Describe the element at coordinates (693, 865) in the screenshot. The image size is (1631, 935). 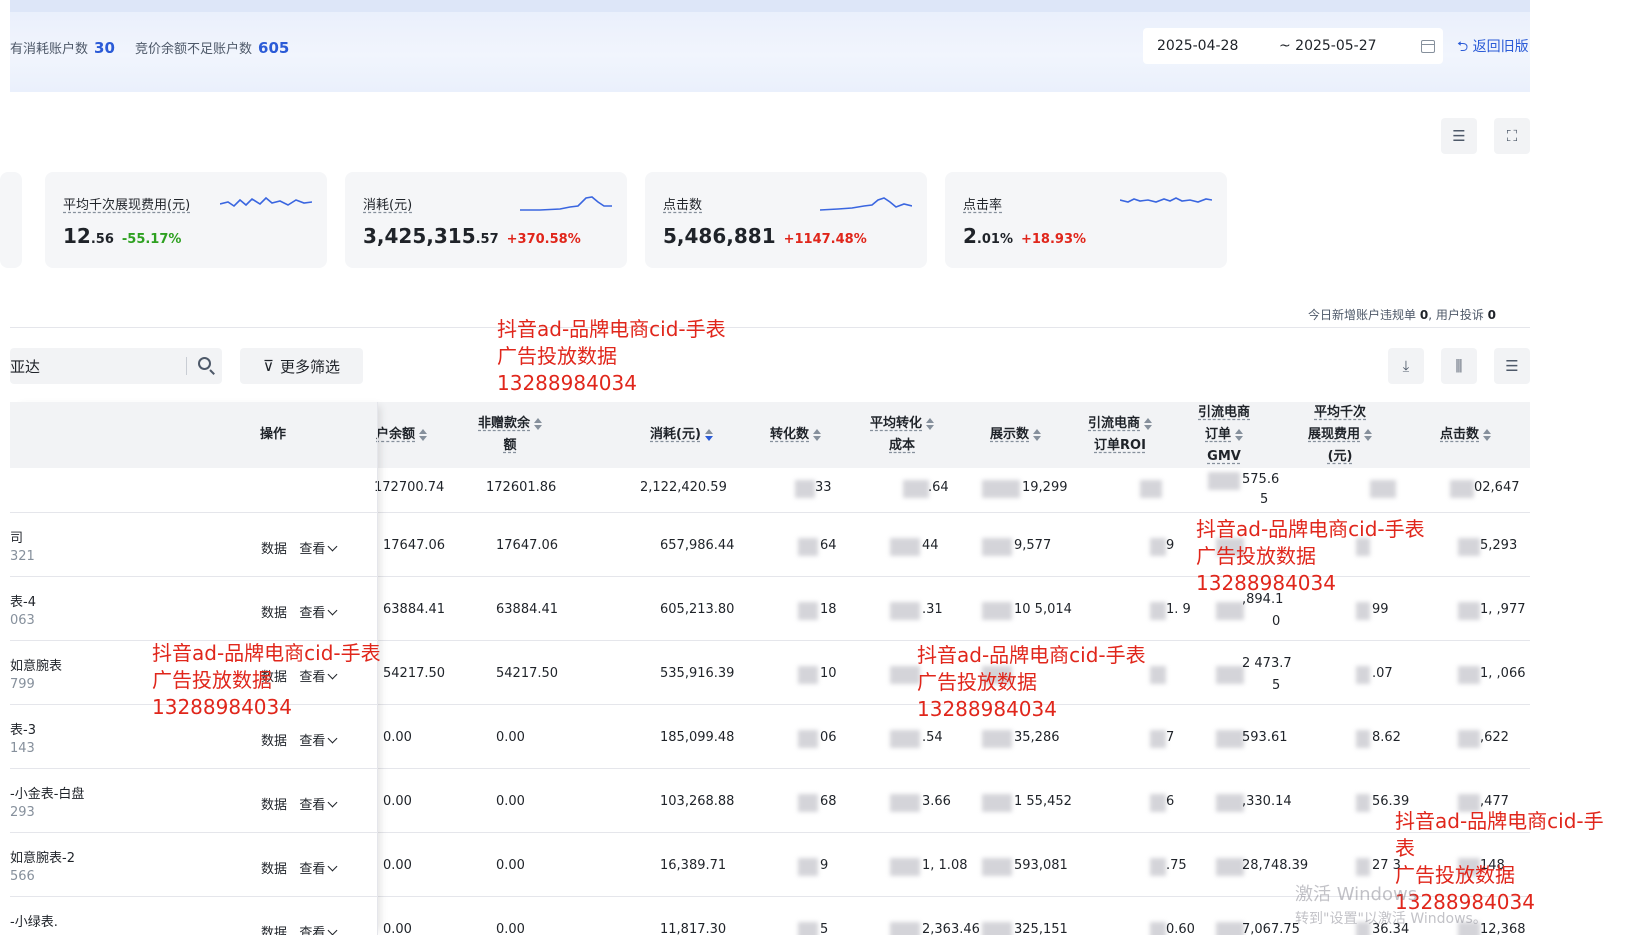
I see `cell-cost: 16,389.71` at that location.